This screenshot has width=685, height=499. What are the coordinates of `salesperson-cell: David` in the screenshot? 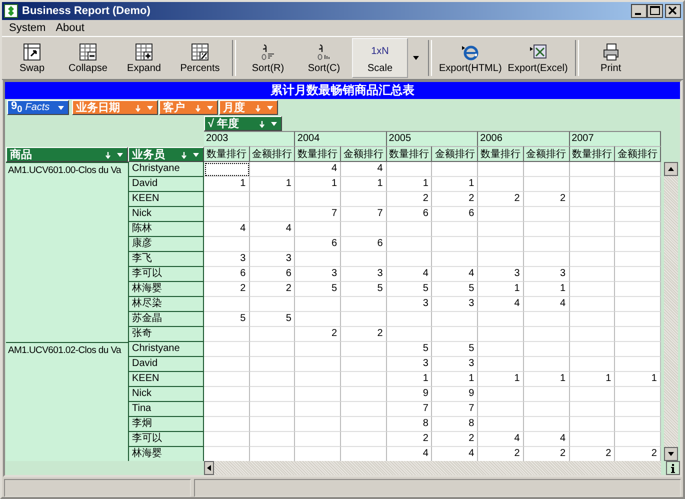 It's located at (166, 184).